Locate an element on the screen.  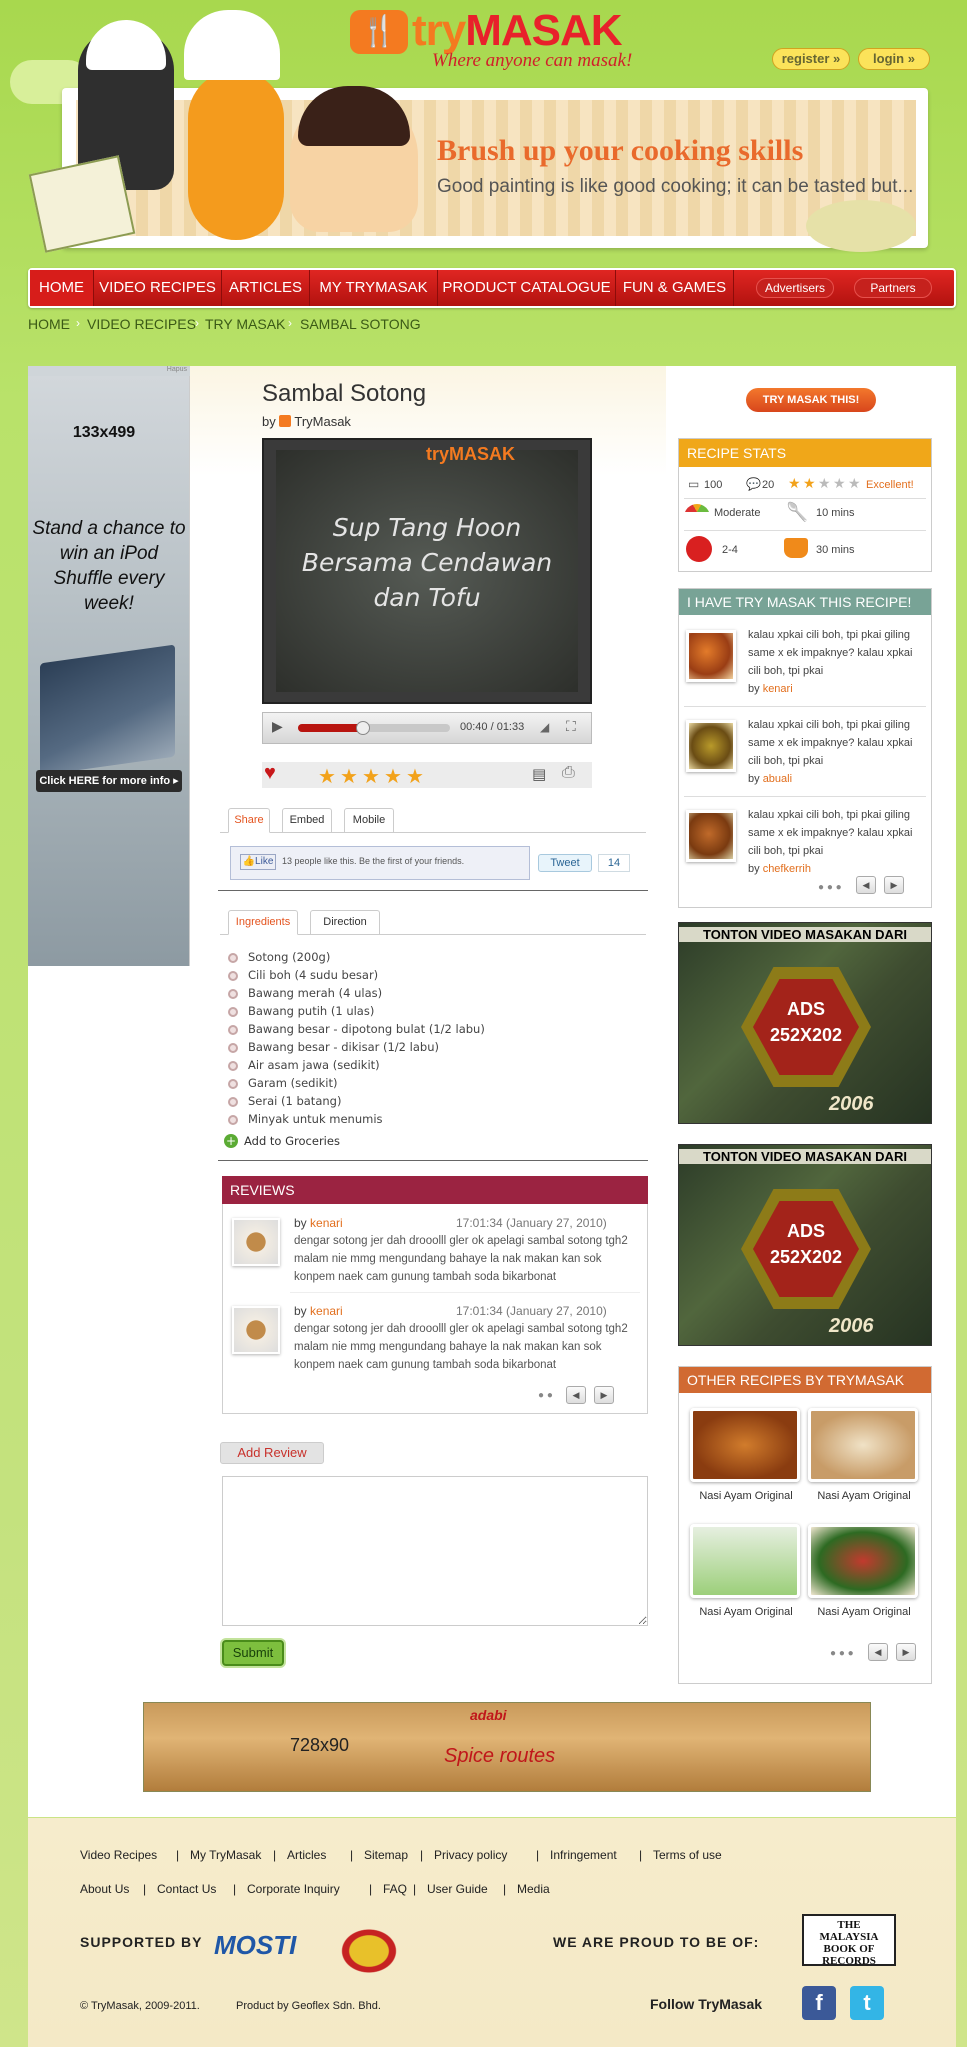
proud-label: WE ARE PROUD TO BE OF: is located at coordinates (656, 1942).